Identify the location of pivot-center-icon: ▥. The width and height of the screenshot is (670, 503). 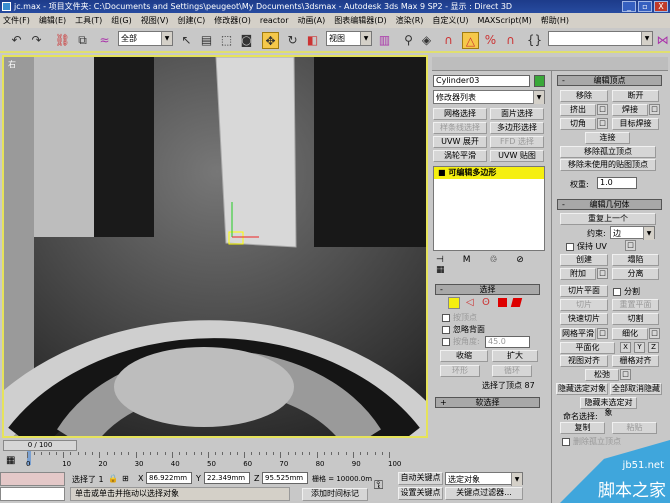
(384, 40).